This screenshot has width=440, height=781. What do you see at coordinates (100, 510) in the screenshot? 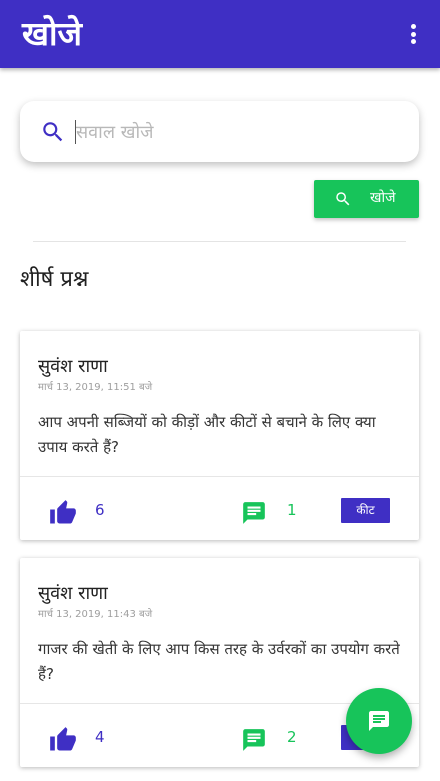
I see `like-count: 6` at bounding box center [100, 510].